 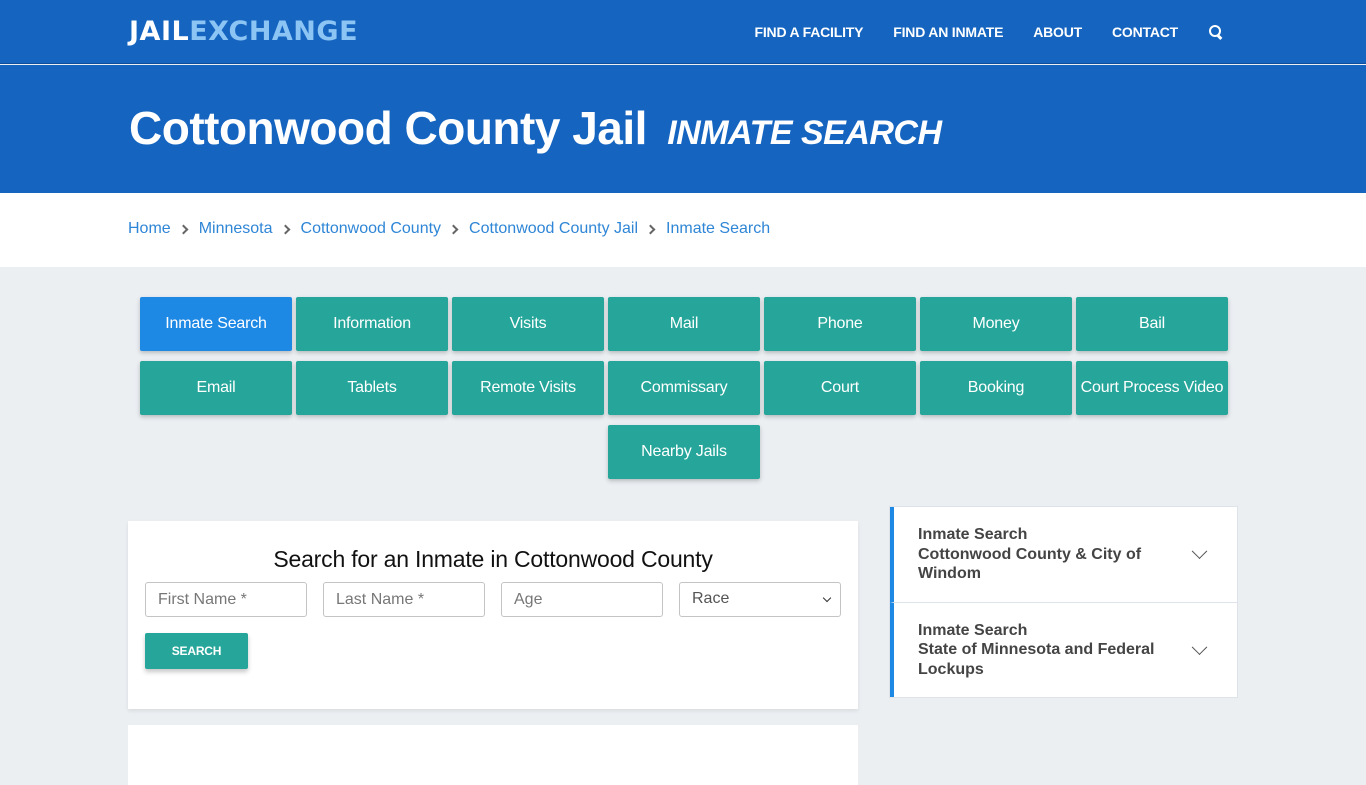 I want to click on last-name-input, so click(x=404, y=599).